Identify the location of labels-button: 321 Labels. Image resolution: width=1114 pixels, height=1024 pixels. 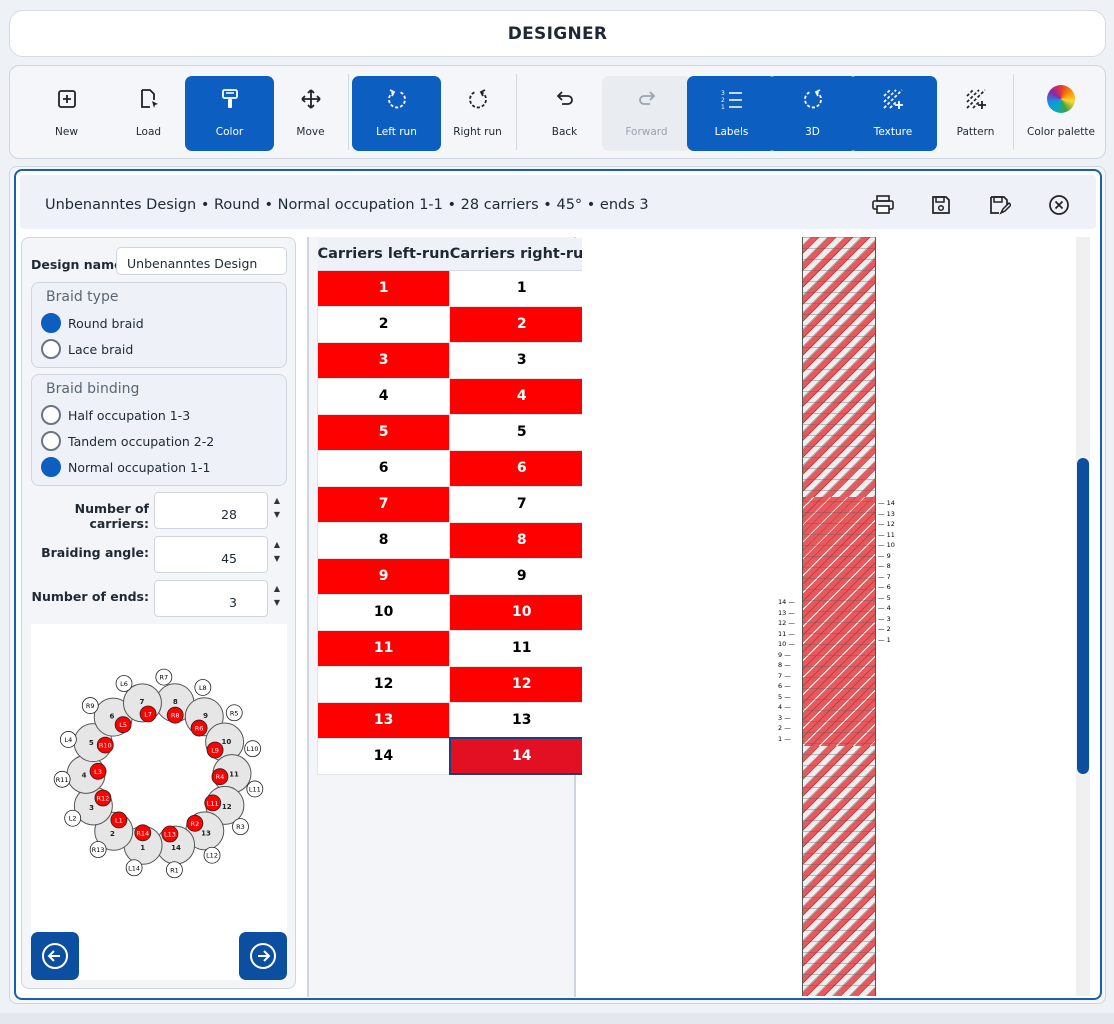
(731, 113).